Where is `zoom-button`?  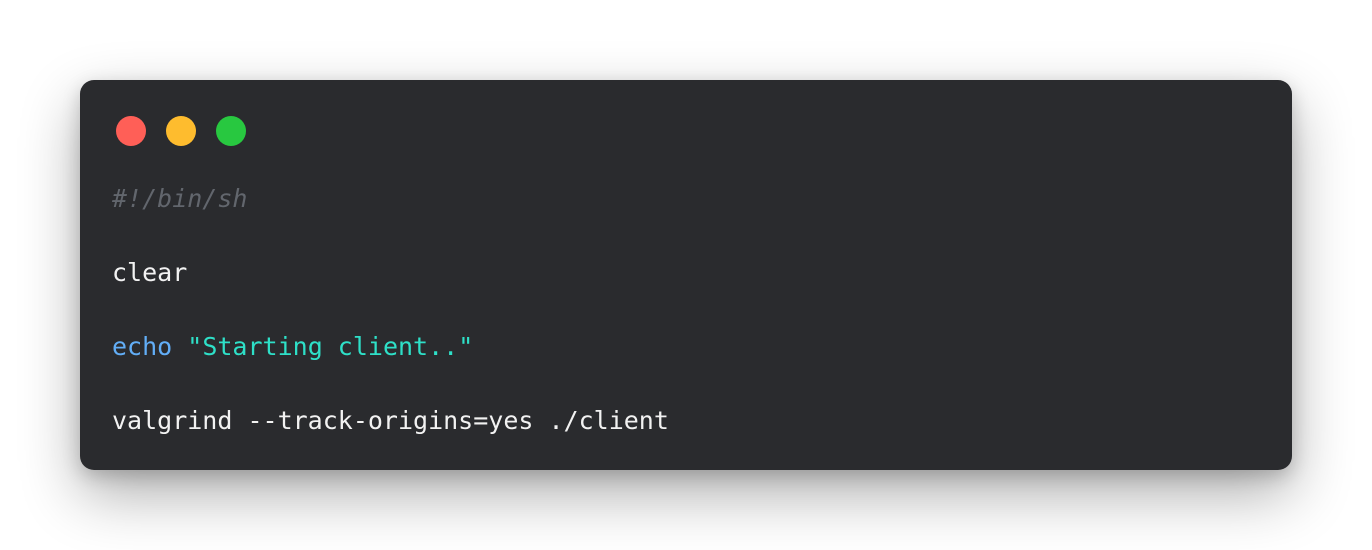
zoom-button is located at coordinates (231, 131).